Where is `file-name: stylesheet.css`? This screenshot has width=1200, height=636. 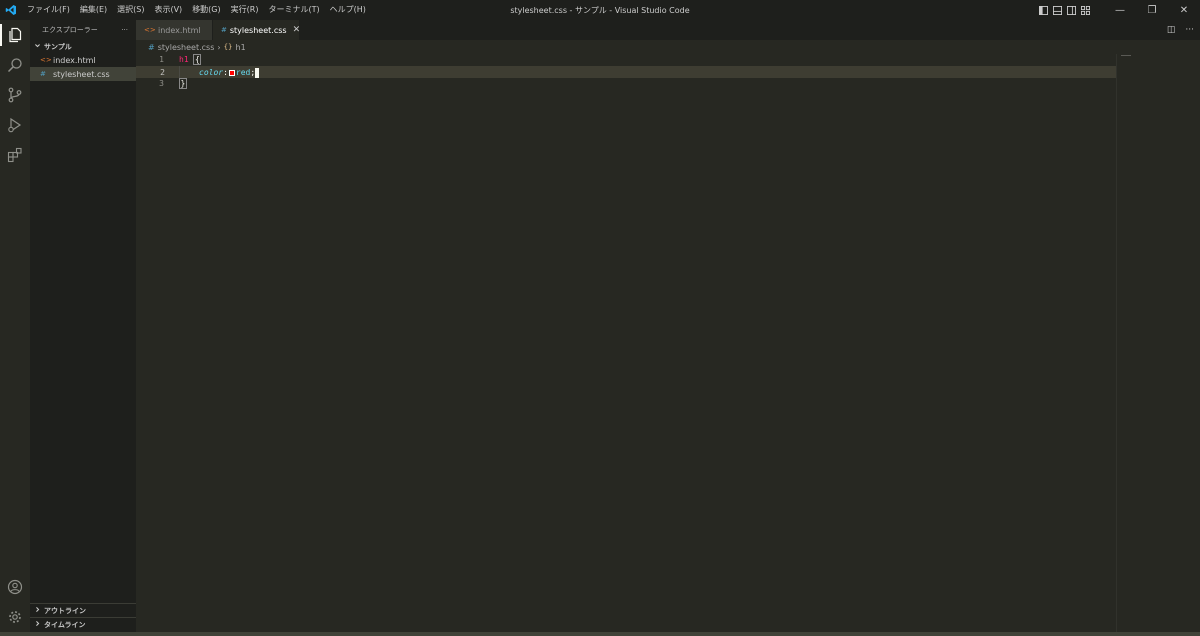 file-name: stylesheet.css is located at coordinates (81, 74).